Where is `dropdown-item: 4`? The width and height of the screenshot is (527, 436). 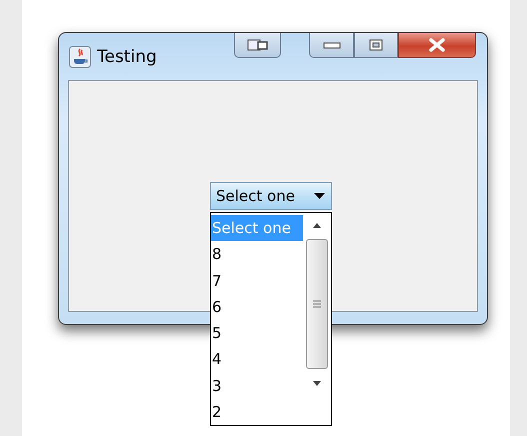
dropdown-item: 4 is located at coordinates (257, 359).